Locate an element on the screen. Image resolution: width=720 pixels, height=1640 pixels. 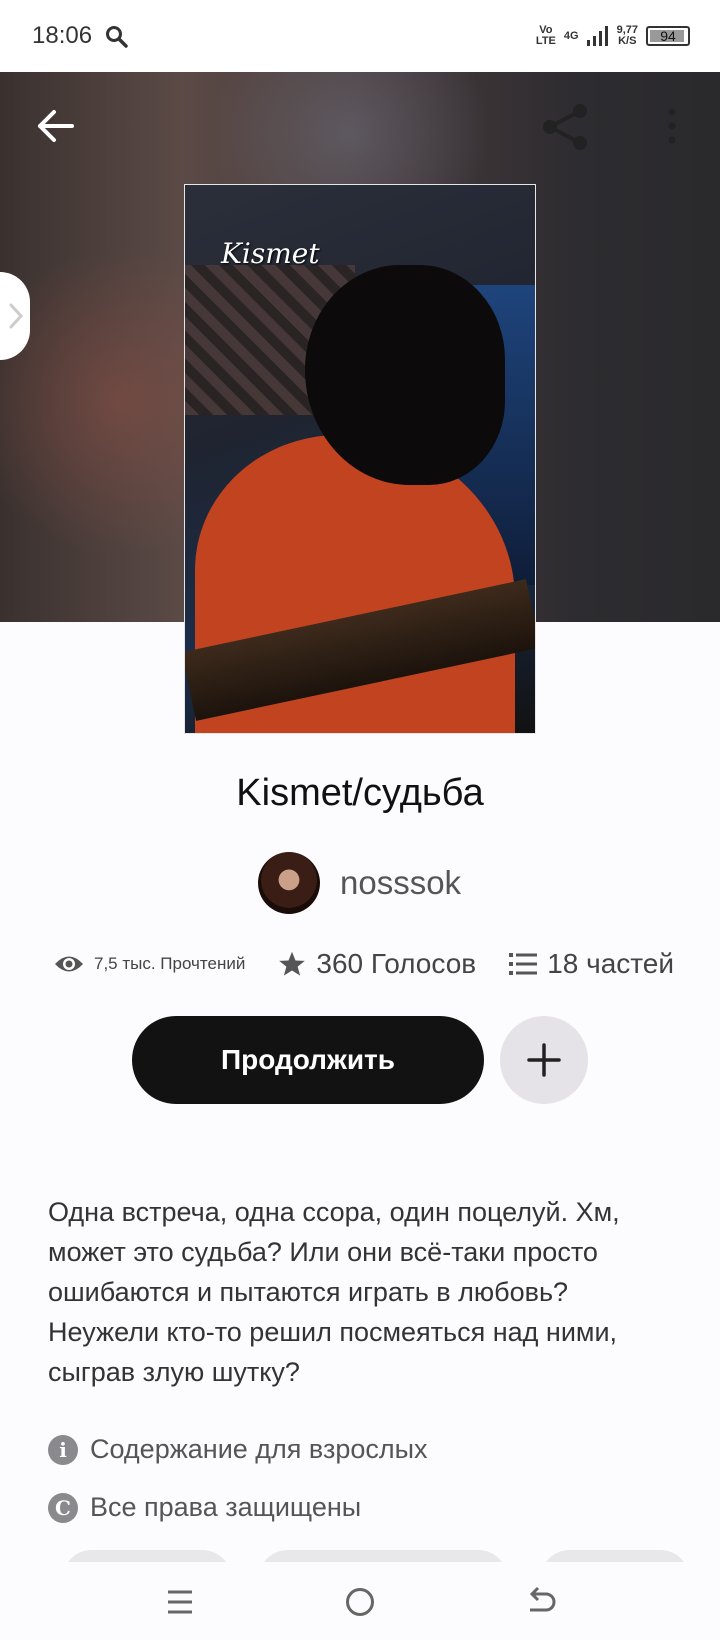
search-icon is located at coordinates (117, 37).